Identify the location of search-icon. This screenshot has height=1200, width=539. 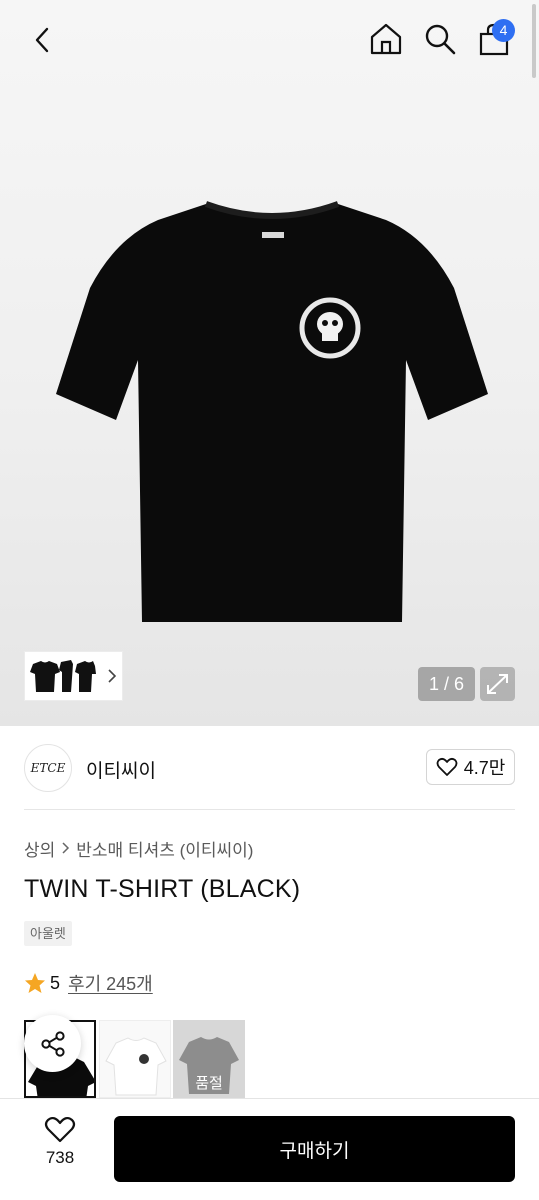
(440, 39).